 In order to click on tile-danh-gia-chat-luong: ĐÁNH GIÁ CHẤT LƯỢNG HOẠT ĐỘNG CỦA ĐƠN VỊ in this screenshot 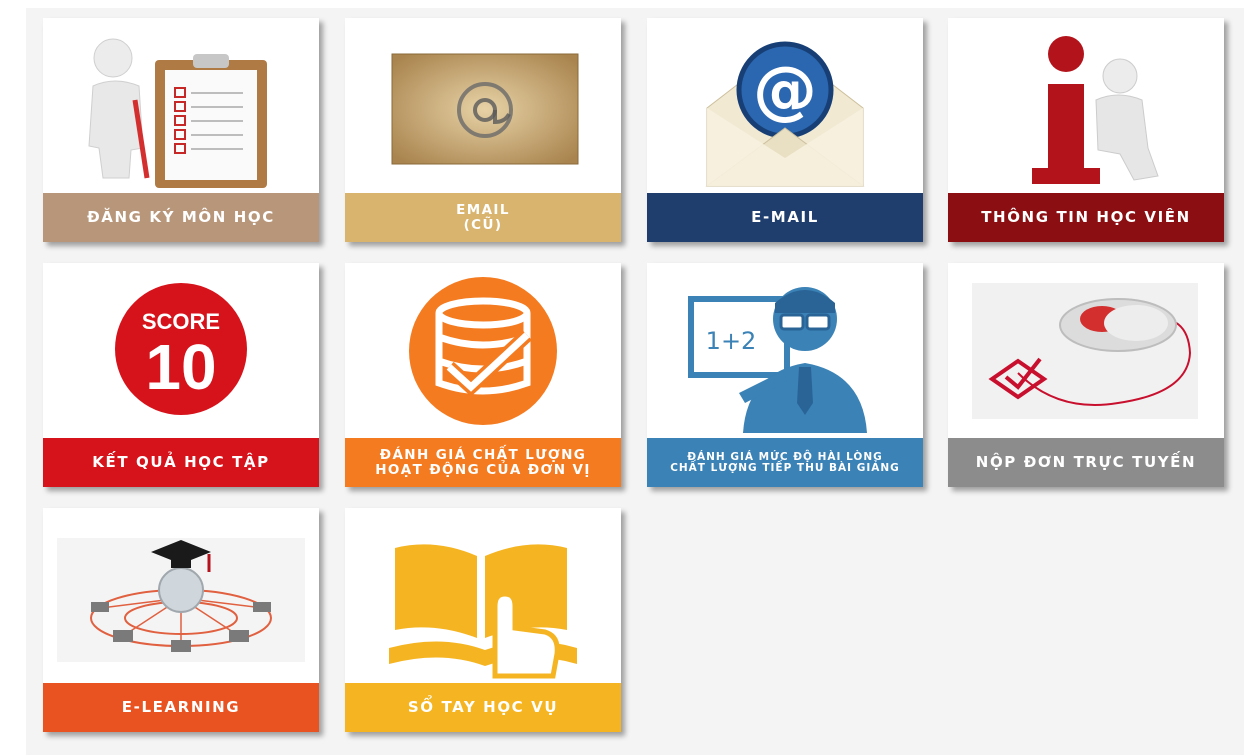, I will do `click(483, 375)`.